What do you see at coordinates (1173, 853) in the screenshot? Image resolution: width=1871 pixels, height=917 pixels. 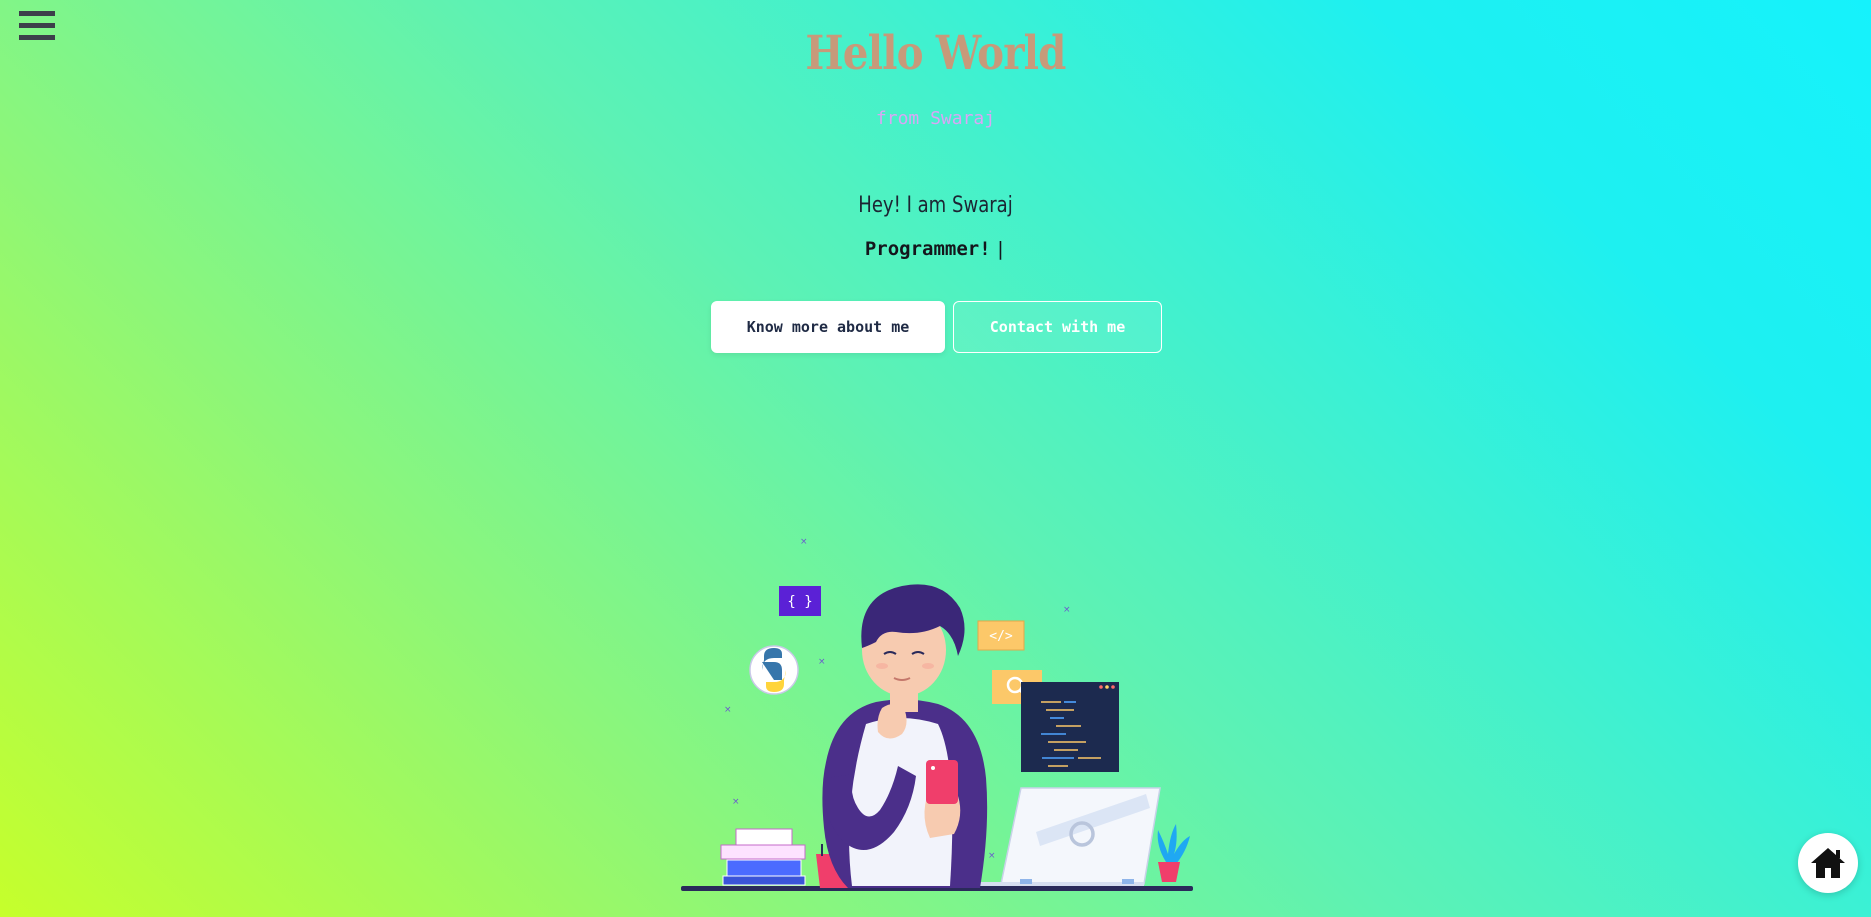 I see `plant-icon` at bounding box center [1173, 853].